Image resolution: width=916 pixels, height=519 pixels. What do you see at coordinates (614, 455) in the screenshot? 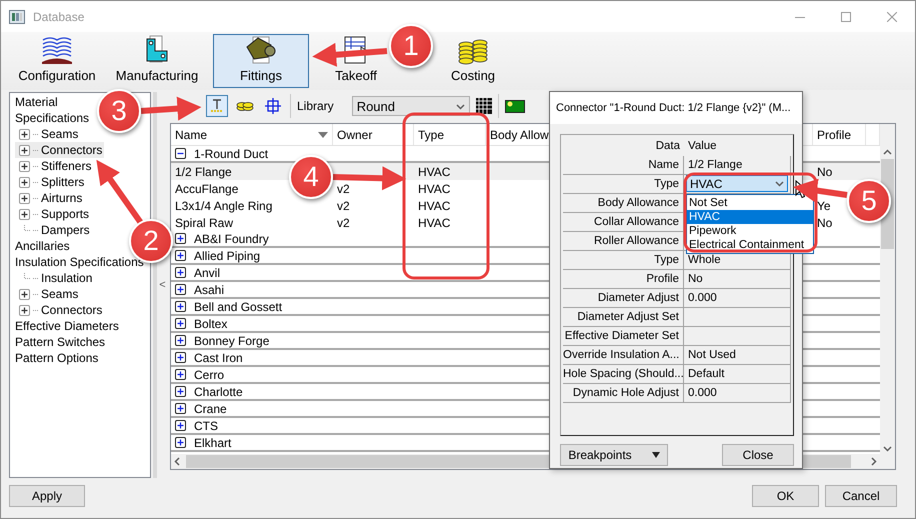
I see `menu-button: Breakpoints` at bounding box center [614, 455].